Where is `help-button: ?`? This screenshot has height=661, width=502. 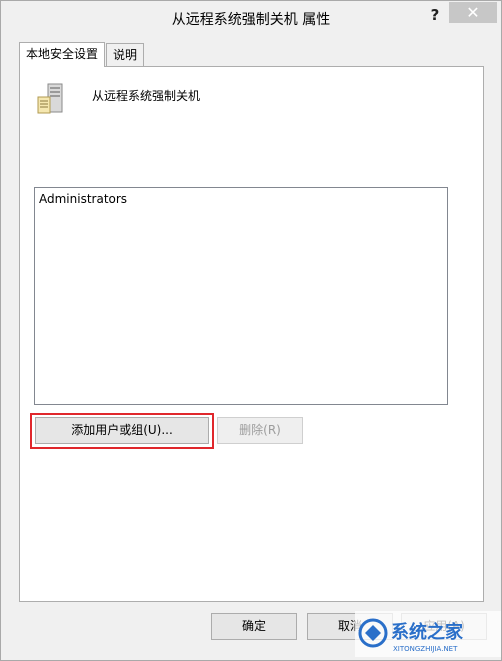 help-button: ? is located at coordinates (435, 15).